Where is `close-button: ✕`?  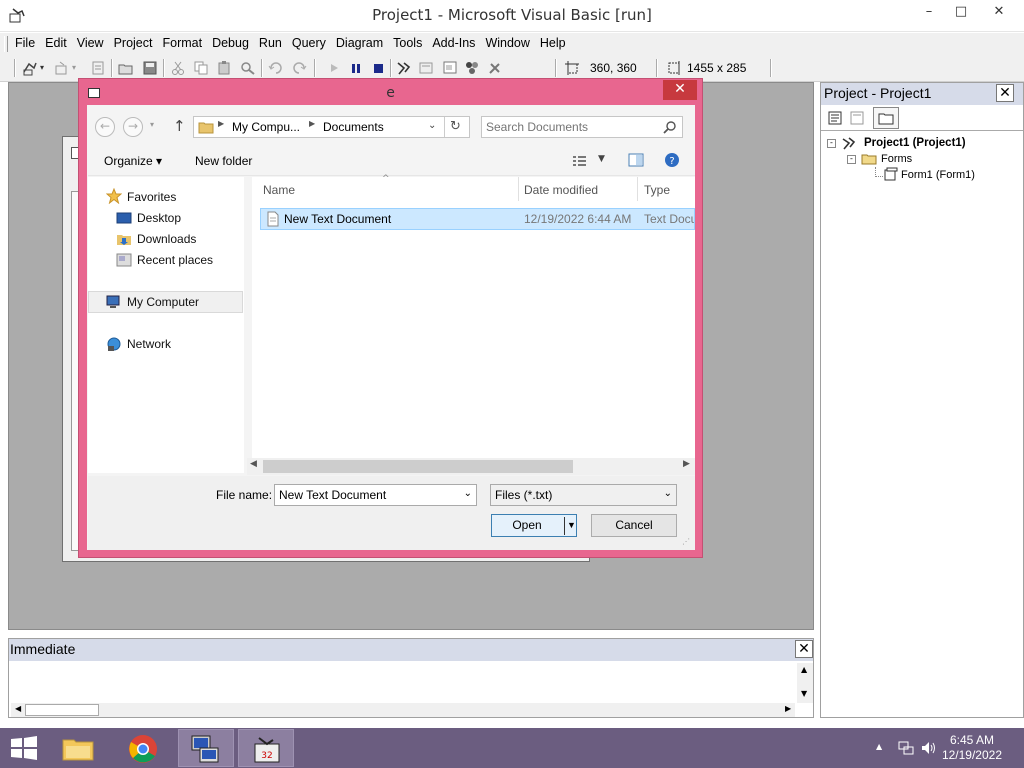
close-button: ✕ is located at coordinates (999, 13).